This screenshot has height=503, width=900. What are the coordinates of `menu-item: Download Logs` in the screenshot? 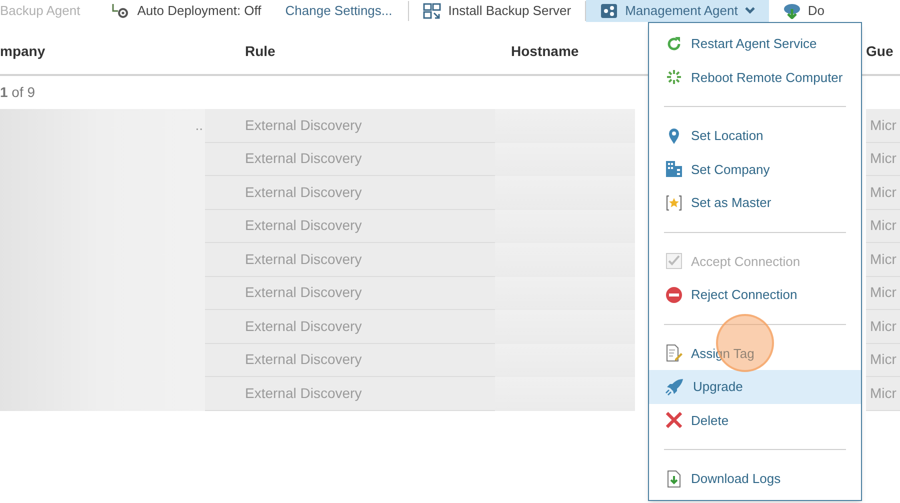 It's located at (755, 479).